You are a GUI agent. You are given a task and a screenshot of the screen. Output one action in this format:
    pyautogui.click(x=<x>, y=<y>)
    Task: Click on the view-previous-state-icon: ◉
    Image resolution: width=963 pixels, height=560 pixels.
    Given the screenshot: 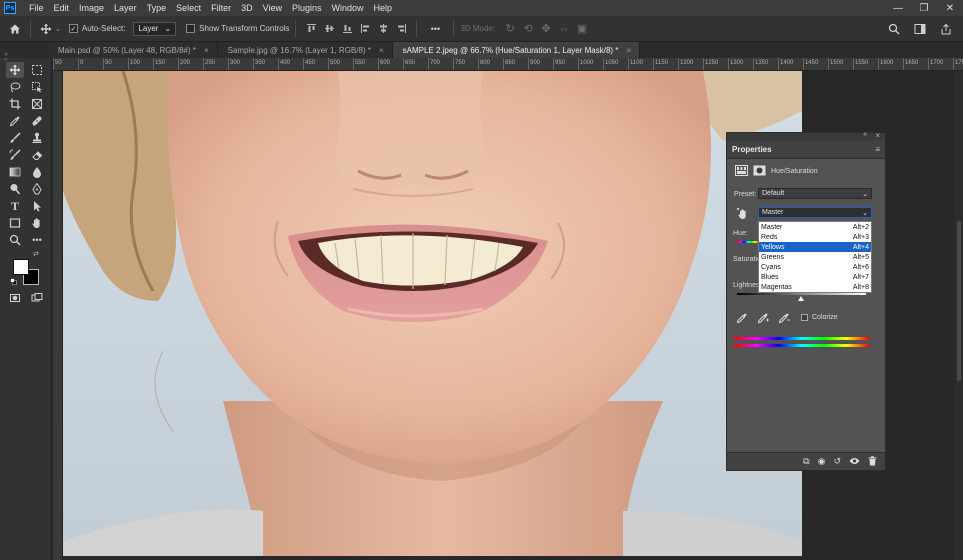 What is the action you would take?
    pyautogui.click(x=822, y=461)
    